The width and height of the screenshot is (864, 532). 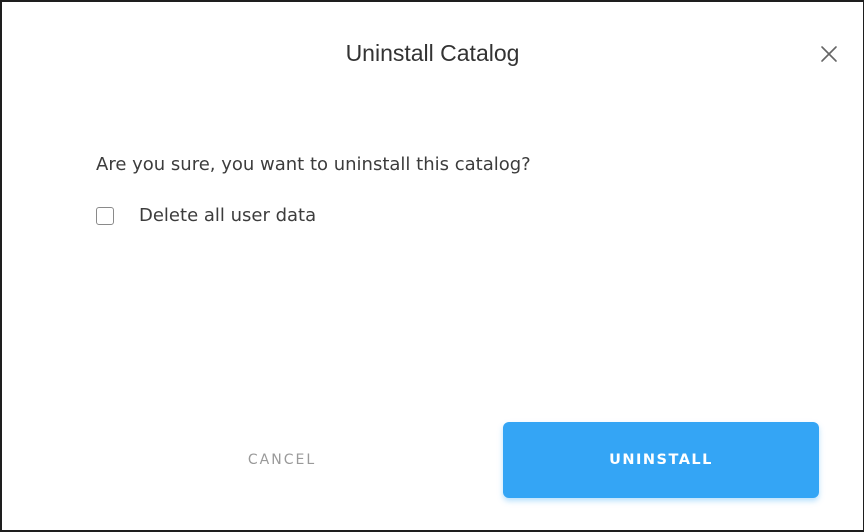 I want to click on delete-user-data-label: Delete all user data, so click(x=227, y=216).